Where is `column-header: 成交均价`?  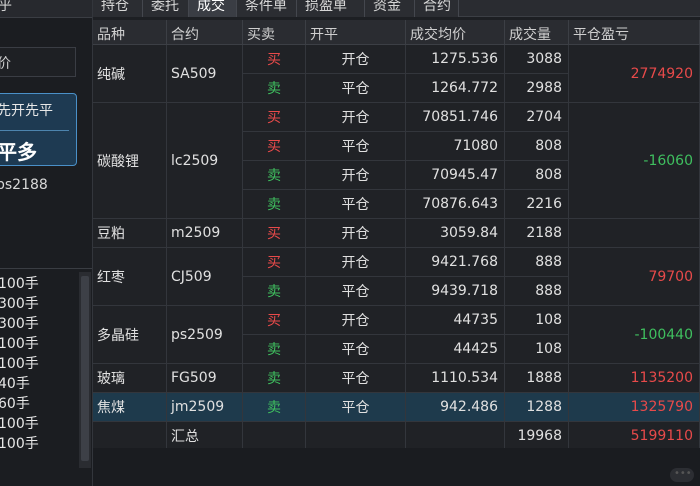 column-header: 成交均价 is located at coordinates (455, 32).